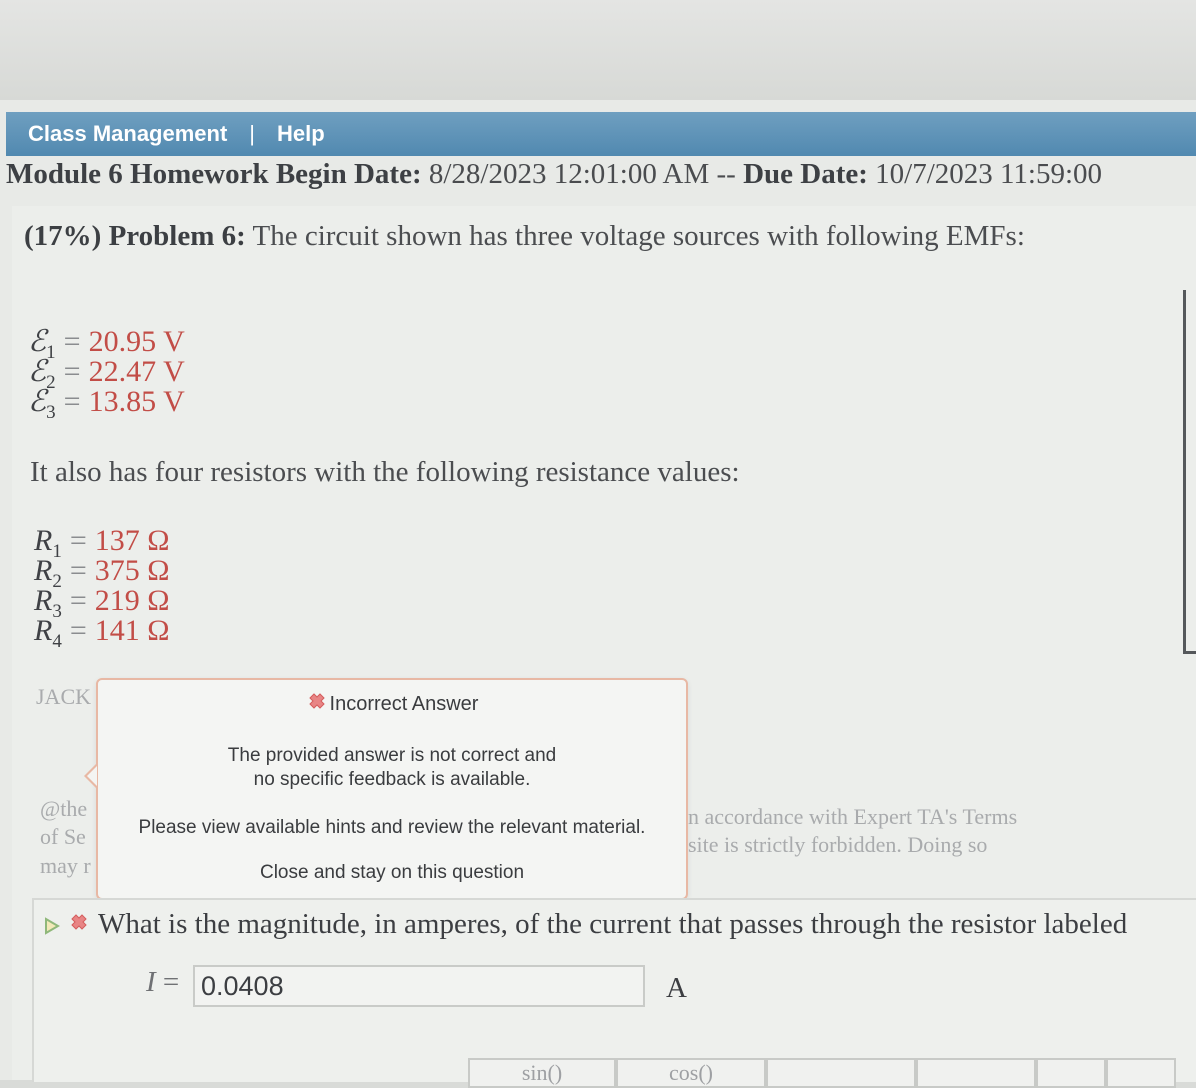  Describe the element at coordinates (805, 174) in the screenshot. I see `due-label: Due Date:` at that location.